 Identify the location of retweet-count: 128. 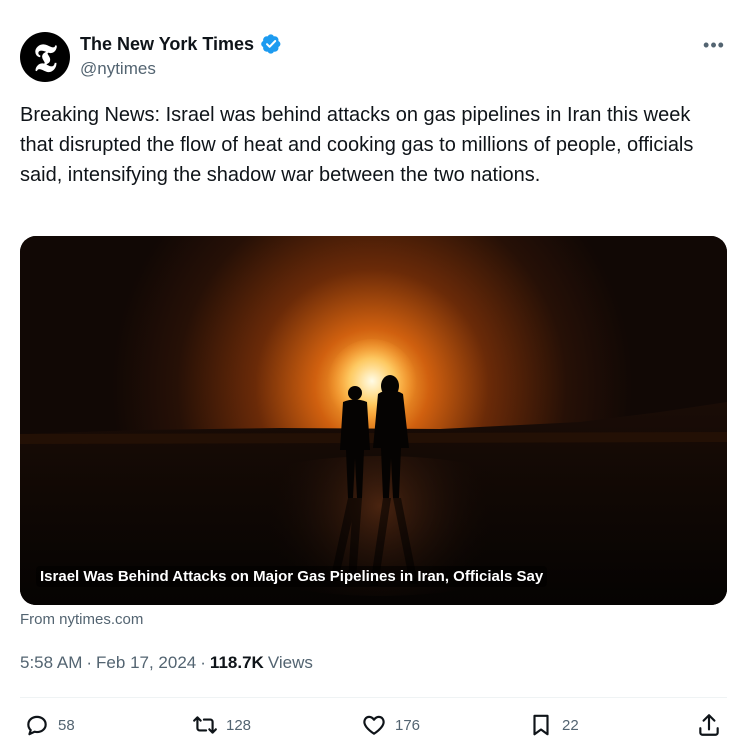
(239, 725).